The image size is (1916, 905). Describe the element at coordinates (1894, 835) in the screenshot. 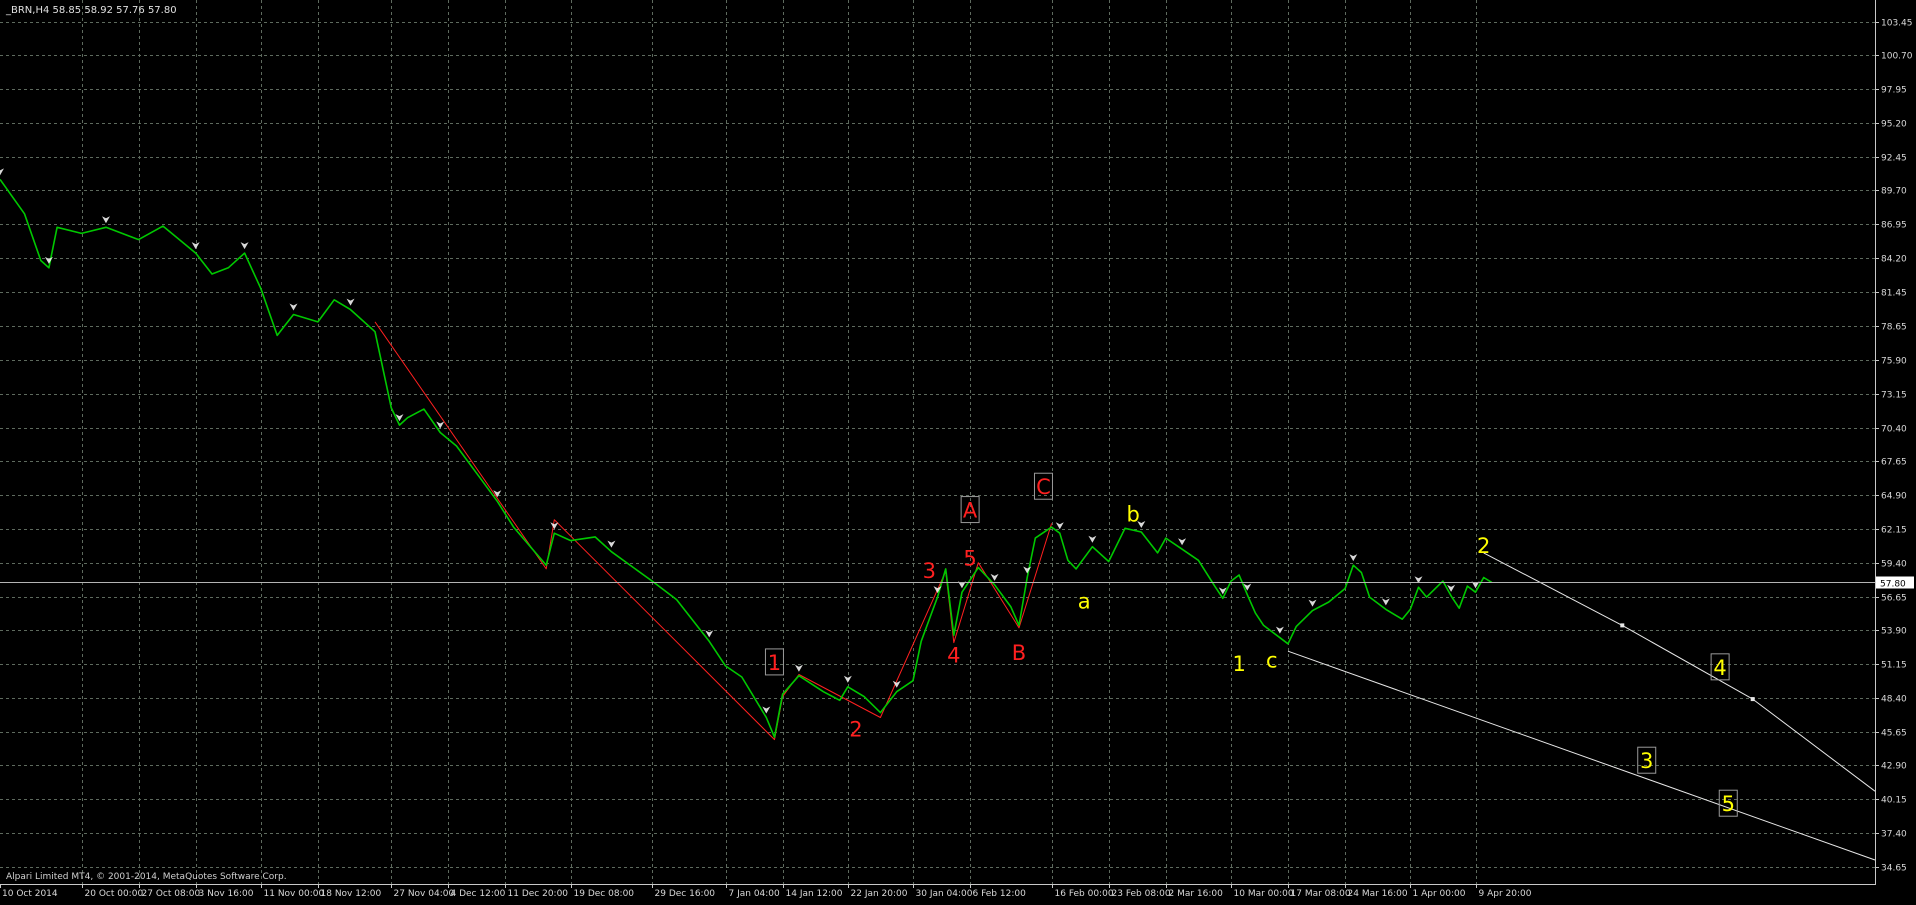

I see `price-tick-label: 37.40` at that location.